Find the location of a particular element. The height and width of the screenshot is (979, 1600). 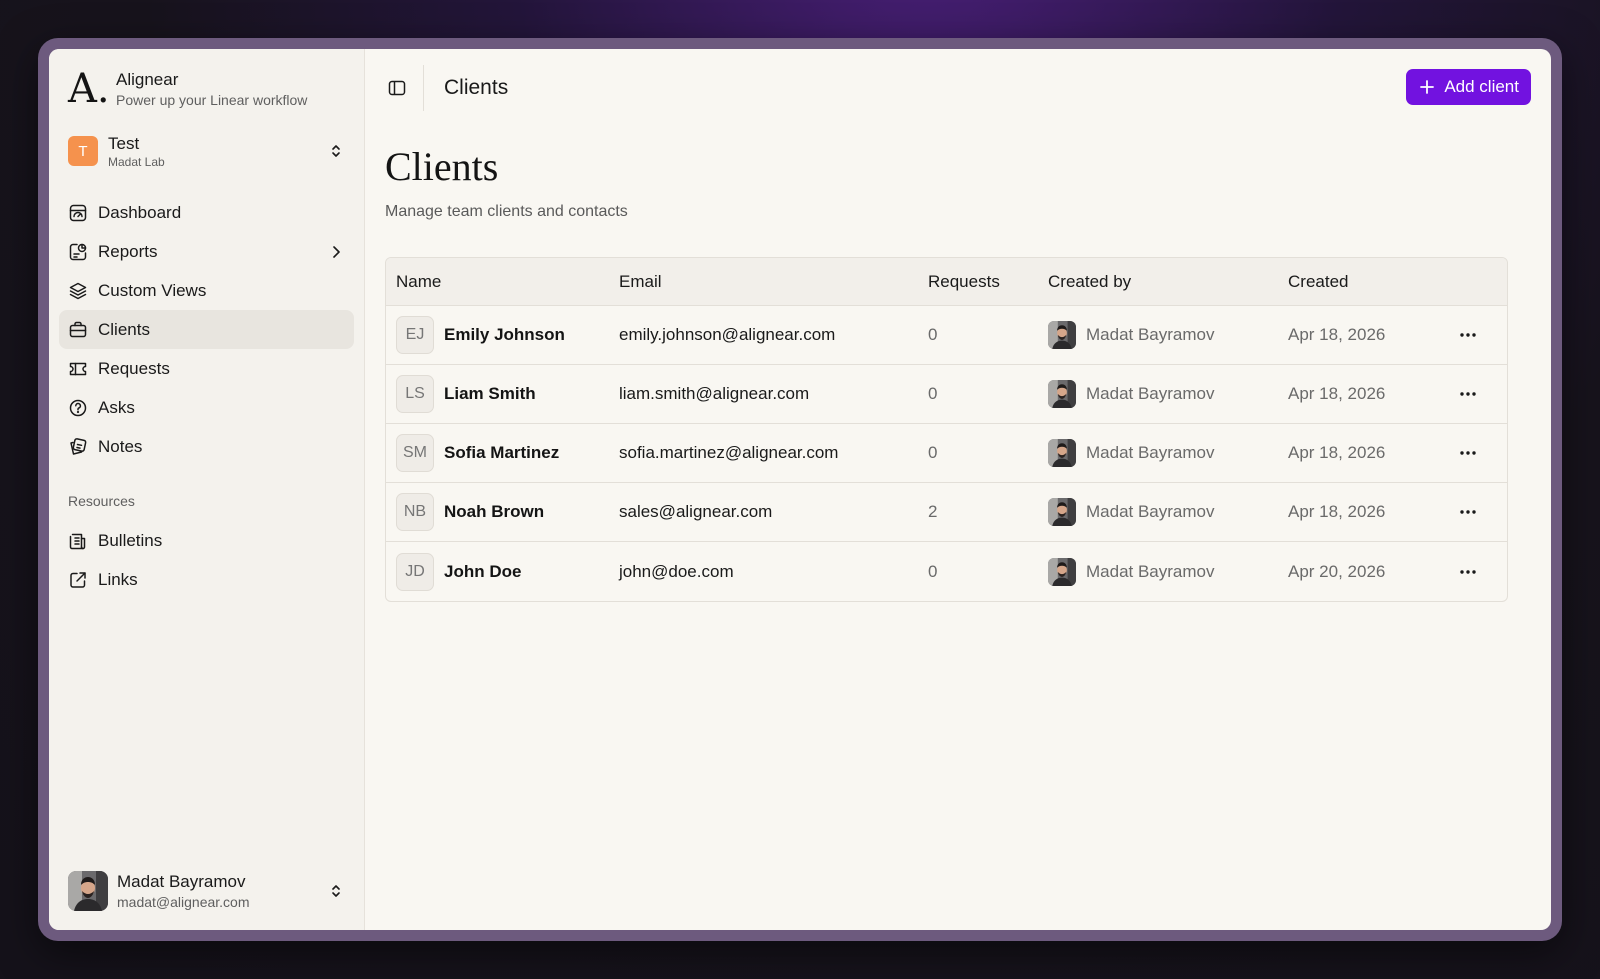

newspaper-icon is located at coordinates (77, 541).